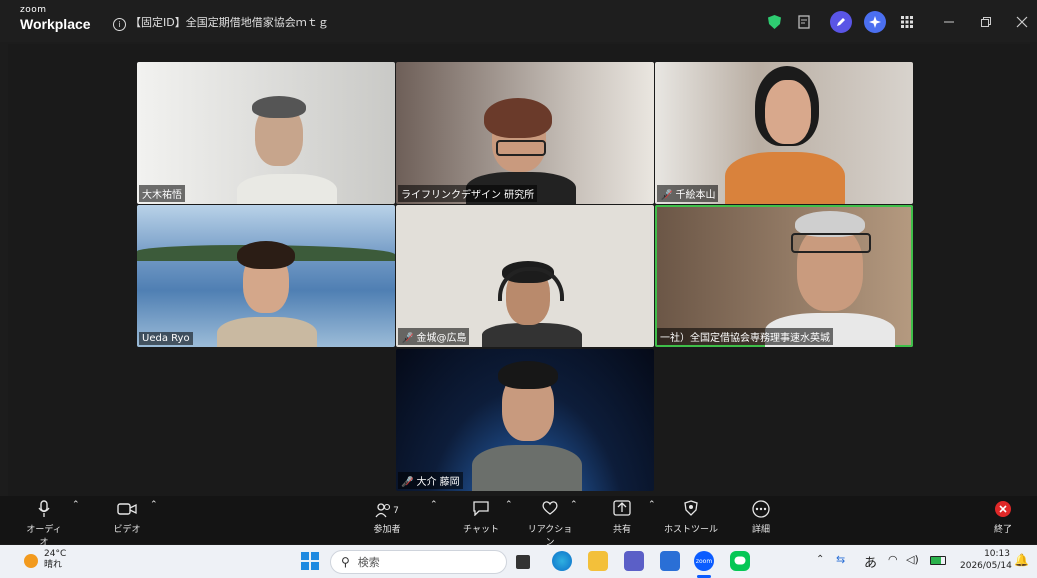 The height and width of the screenshot is (578, 1037). I want to click on participant-name: 一社）全国定借協会専務理事速水英城, so click(745, 336).